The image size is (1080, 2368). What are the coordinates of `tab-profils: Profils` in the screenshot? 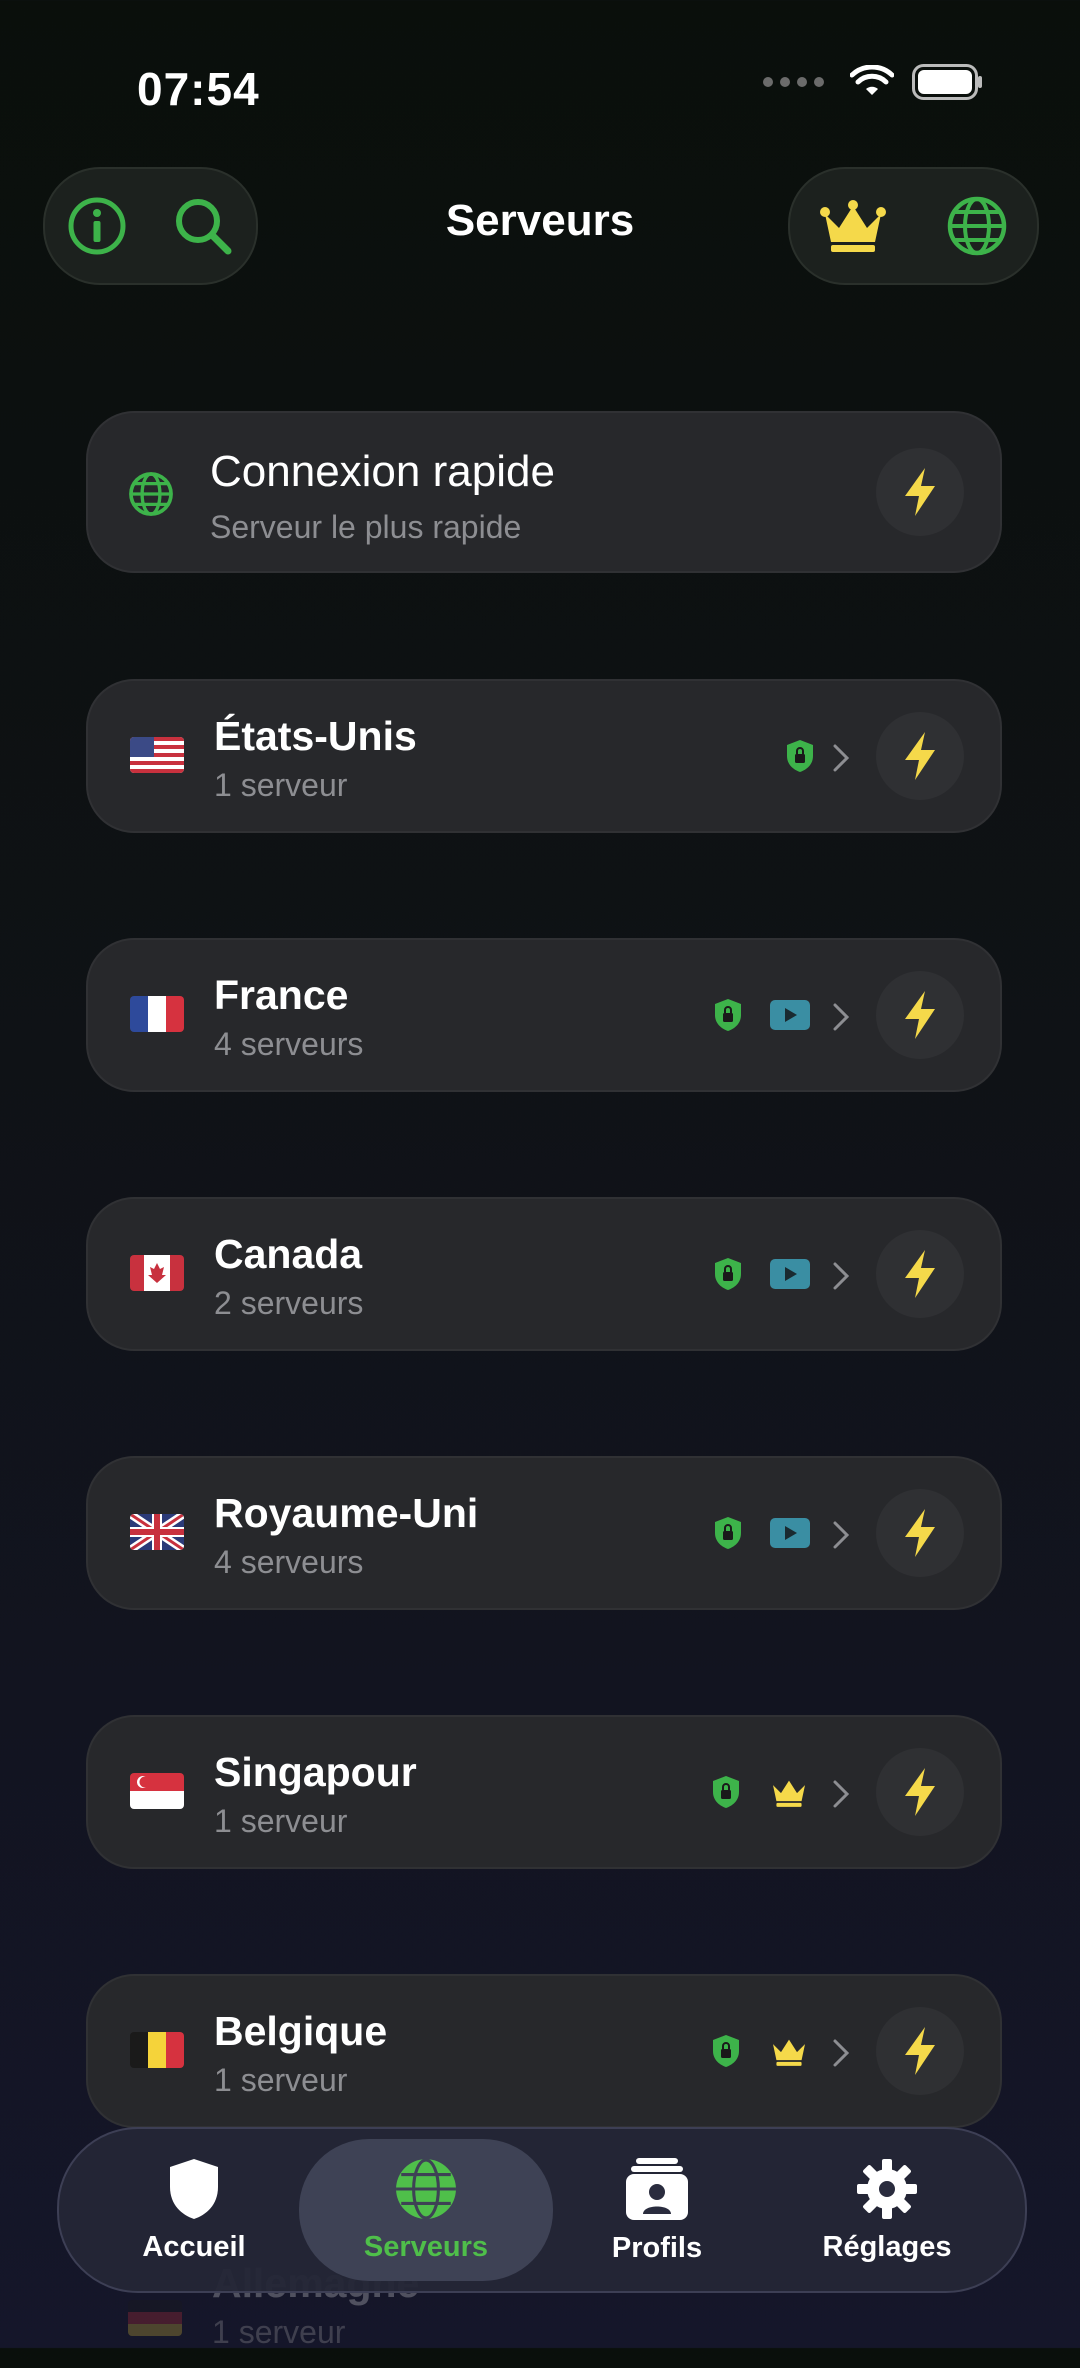 It's located at (657, 2210).